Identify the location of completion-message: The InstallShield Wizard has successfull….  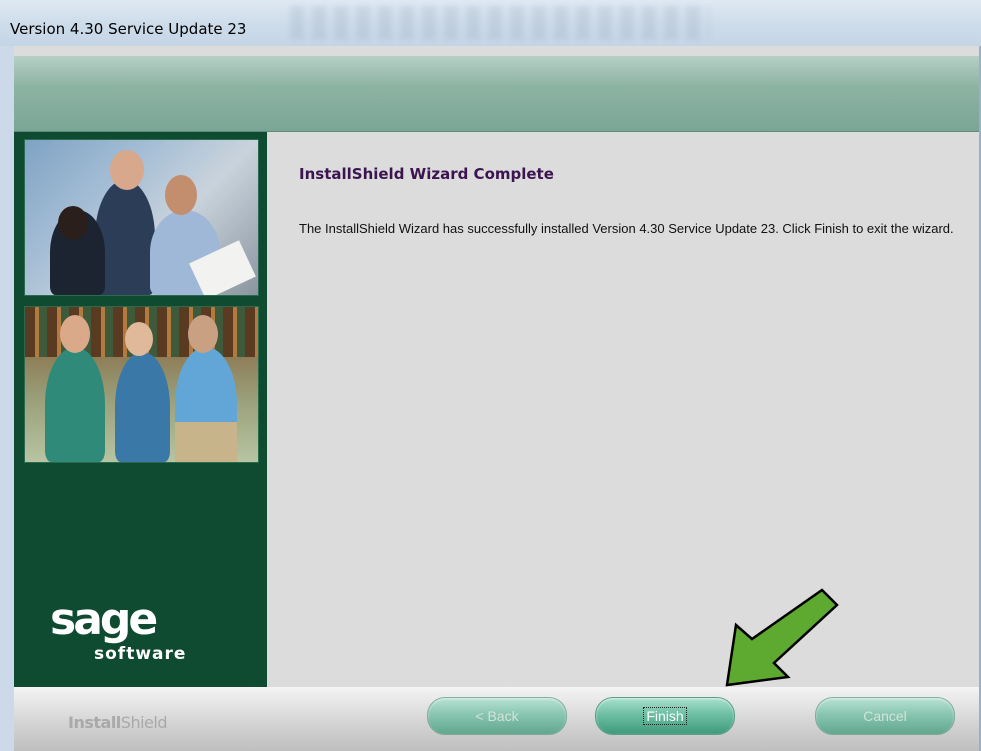
(626, 228).